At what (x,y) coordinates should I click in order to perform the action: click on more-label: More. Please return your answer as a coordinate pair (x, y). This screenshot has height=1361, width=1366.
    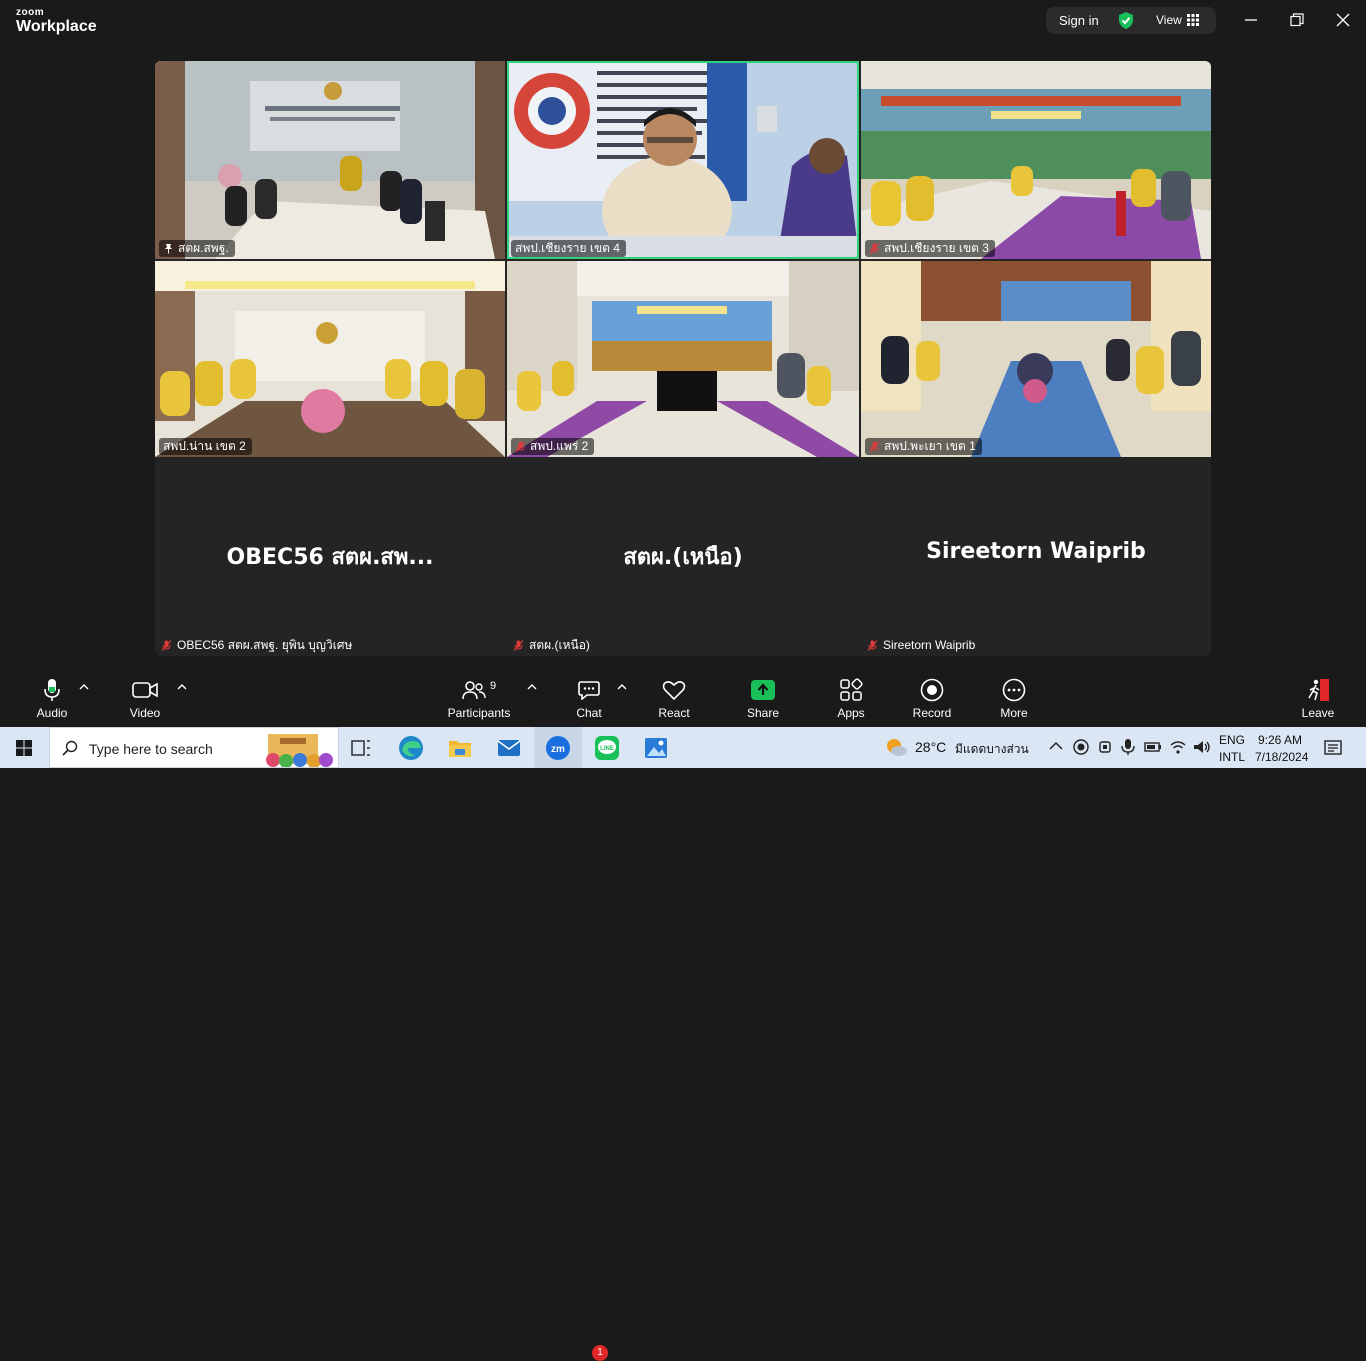
    Looking at the image, I should click on (1014, 713).